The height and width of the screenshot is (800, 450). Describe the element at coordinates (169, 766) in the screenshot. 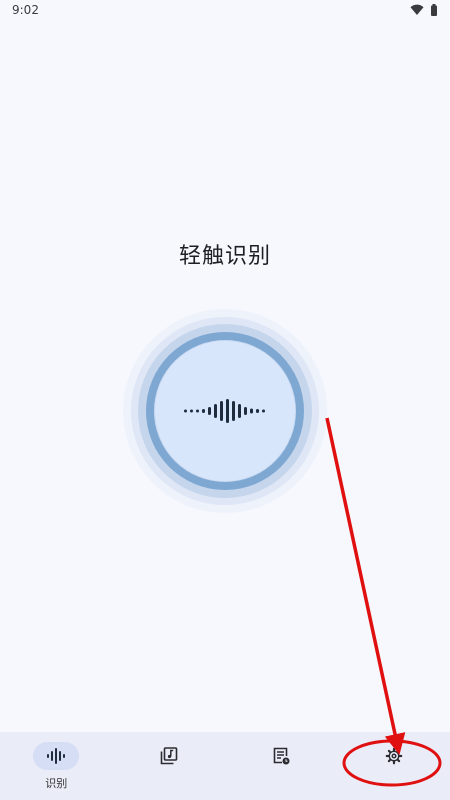

I see `nav-item-library` at that location.